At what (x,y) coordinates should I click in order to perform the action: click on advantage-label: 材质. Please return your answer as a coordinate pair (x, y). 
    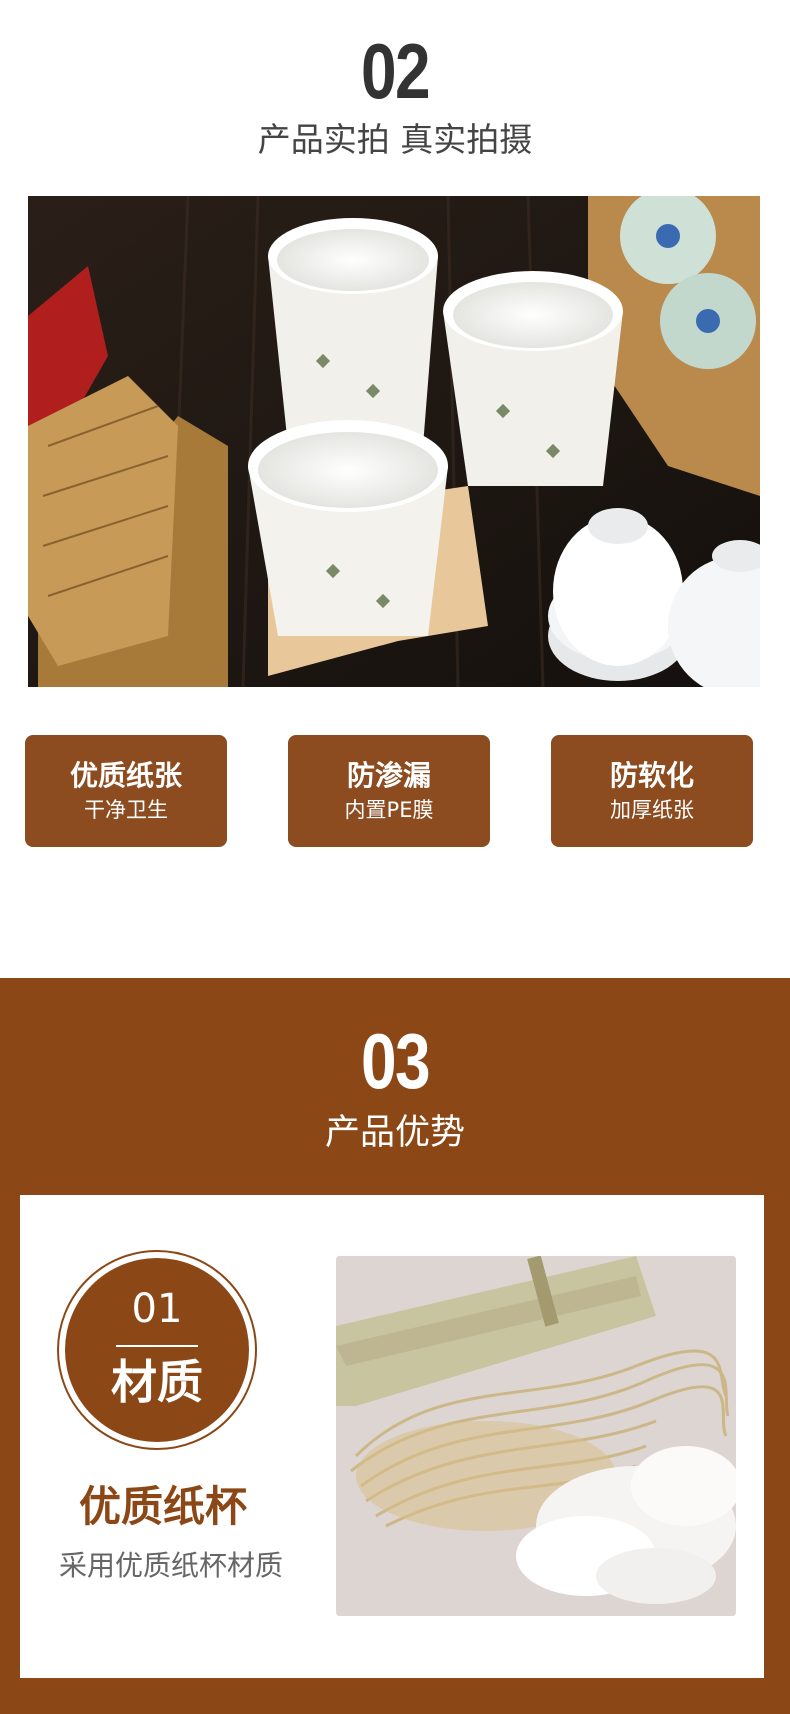
    Looking at the image, I should click on (157, 1382).